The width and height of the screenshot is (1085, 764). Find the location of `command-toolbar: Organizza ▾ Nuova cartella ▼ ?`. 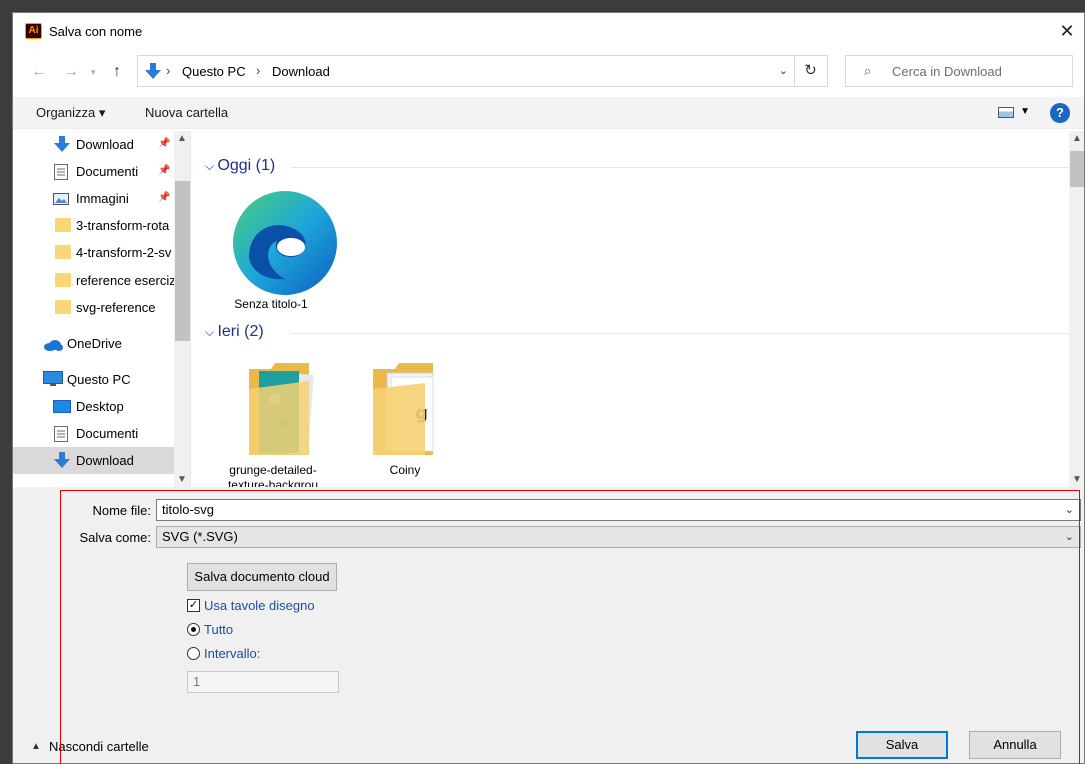

command-toolbar: Organizza ▾ Nuova cartella ▼ ? is located at coordinates (548, 113).